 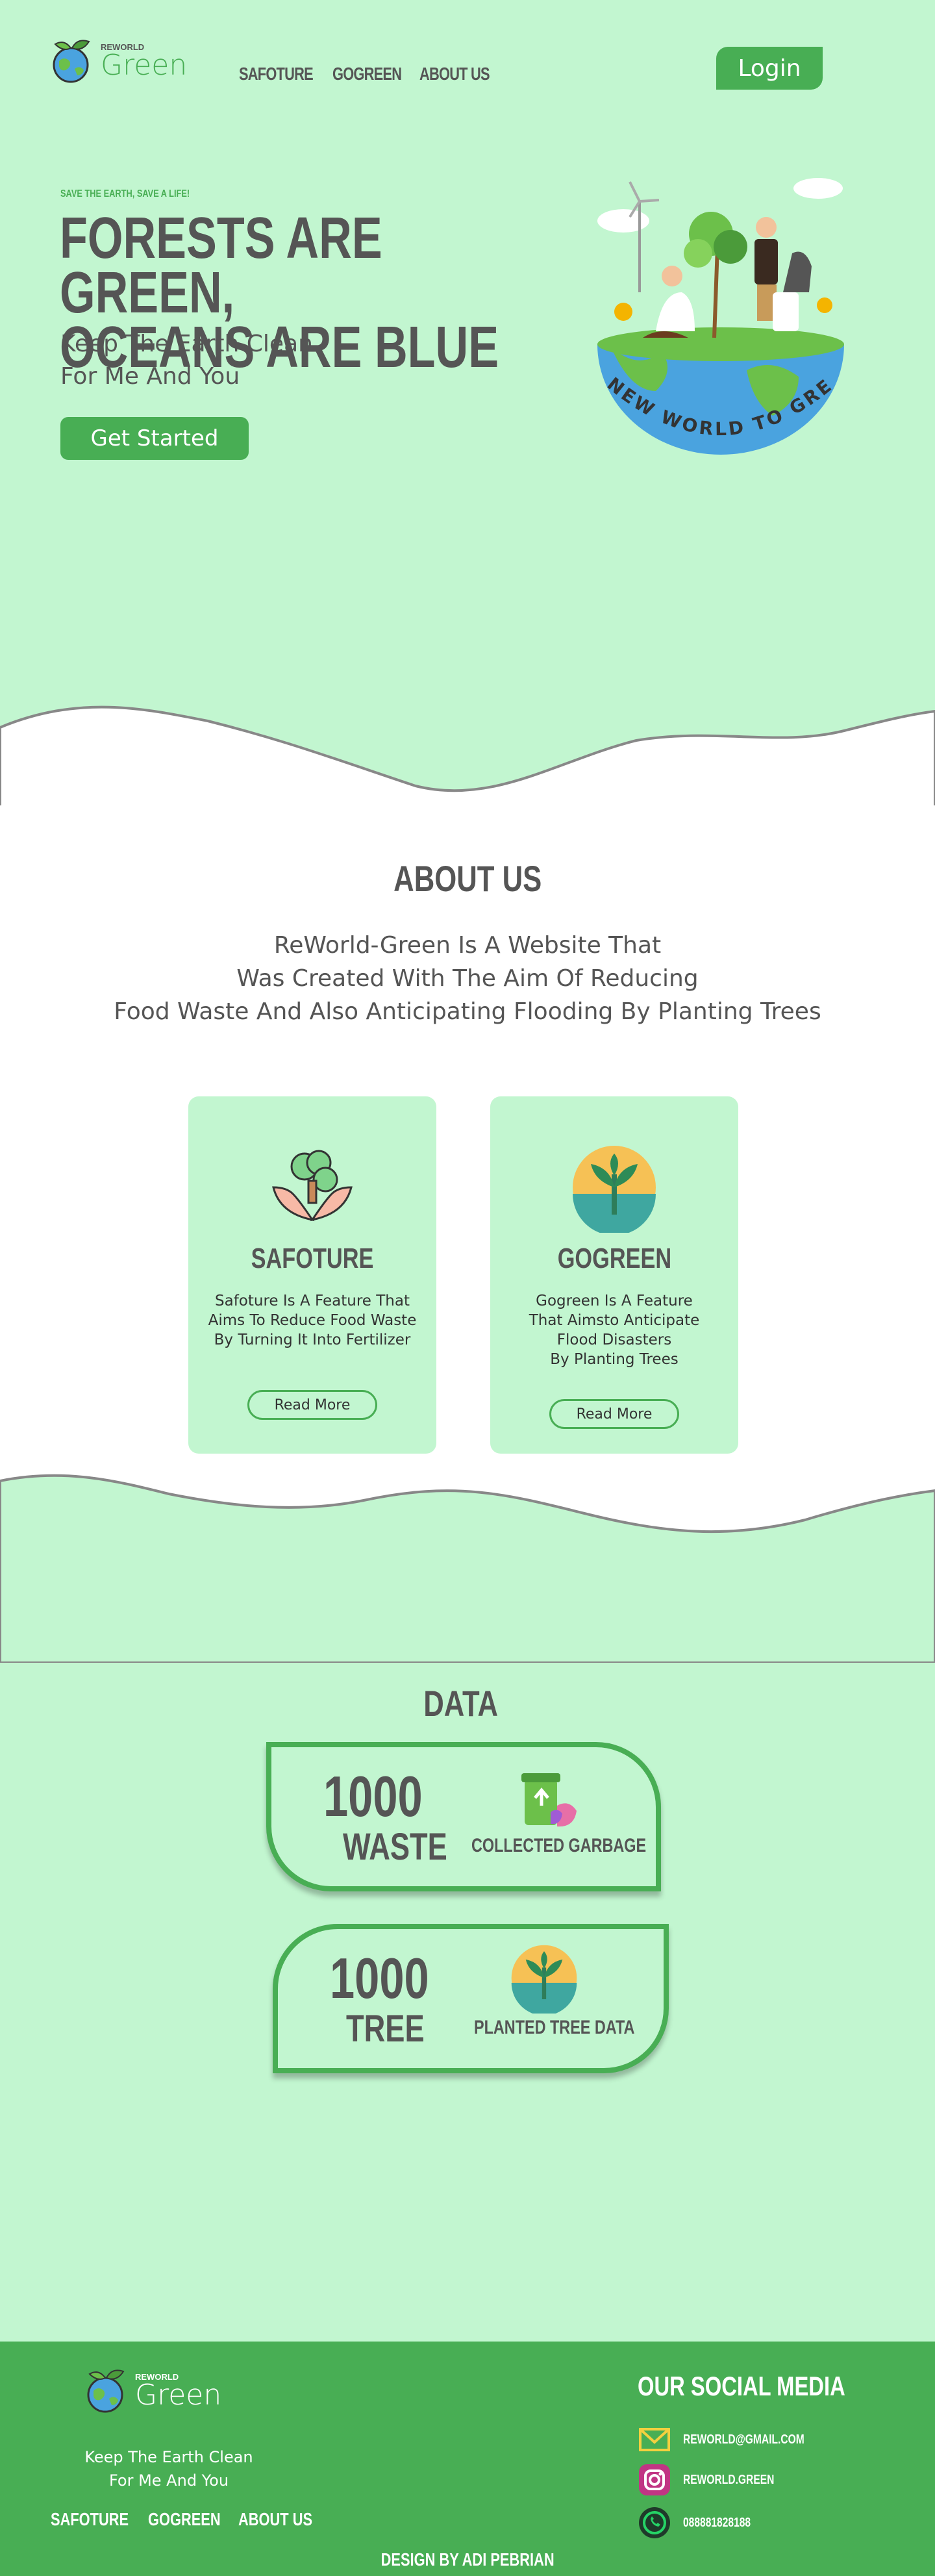 What do you see at coordinates (614, 1359) in the screenshot?
I see `card-text-line: By Planting Trees` at bounding box center [614, 1359].